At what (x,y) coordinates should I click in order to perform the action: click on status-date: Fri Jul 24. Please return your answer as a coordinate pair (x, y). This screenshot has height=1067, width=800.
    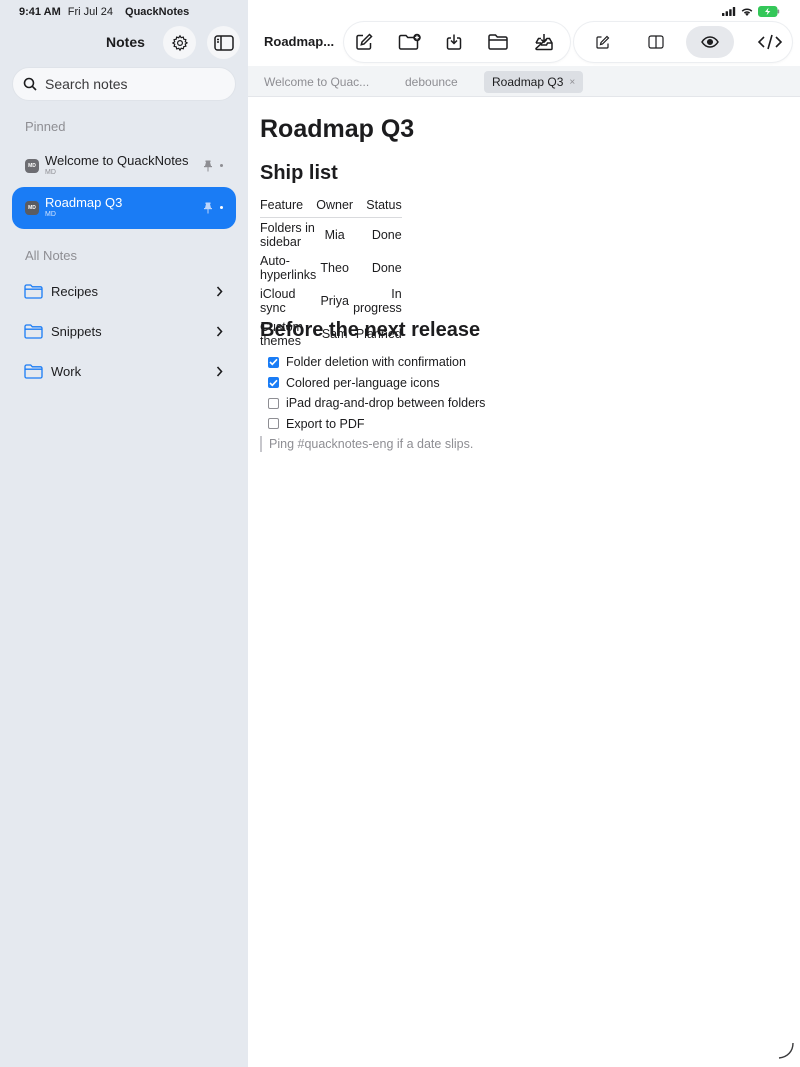
    Looking at the image, I should click on (90, 12).